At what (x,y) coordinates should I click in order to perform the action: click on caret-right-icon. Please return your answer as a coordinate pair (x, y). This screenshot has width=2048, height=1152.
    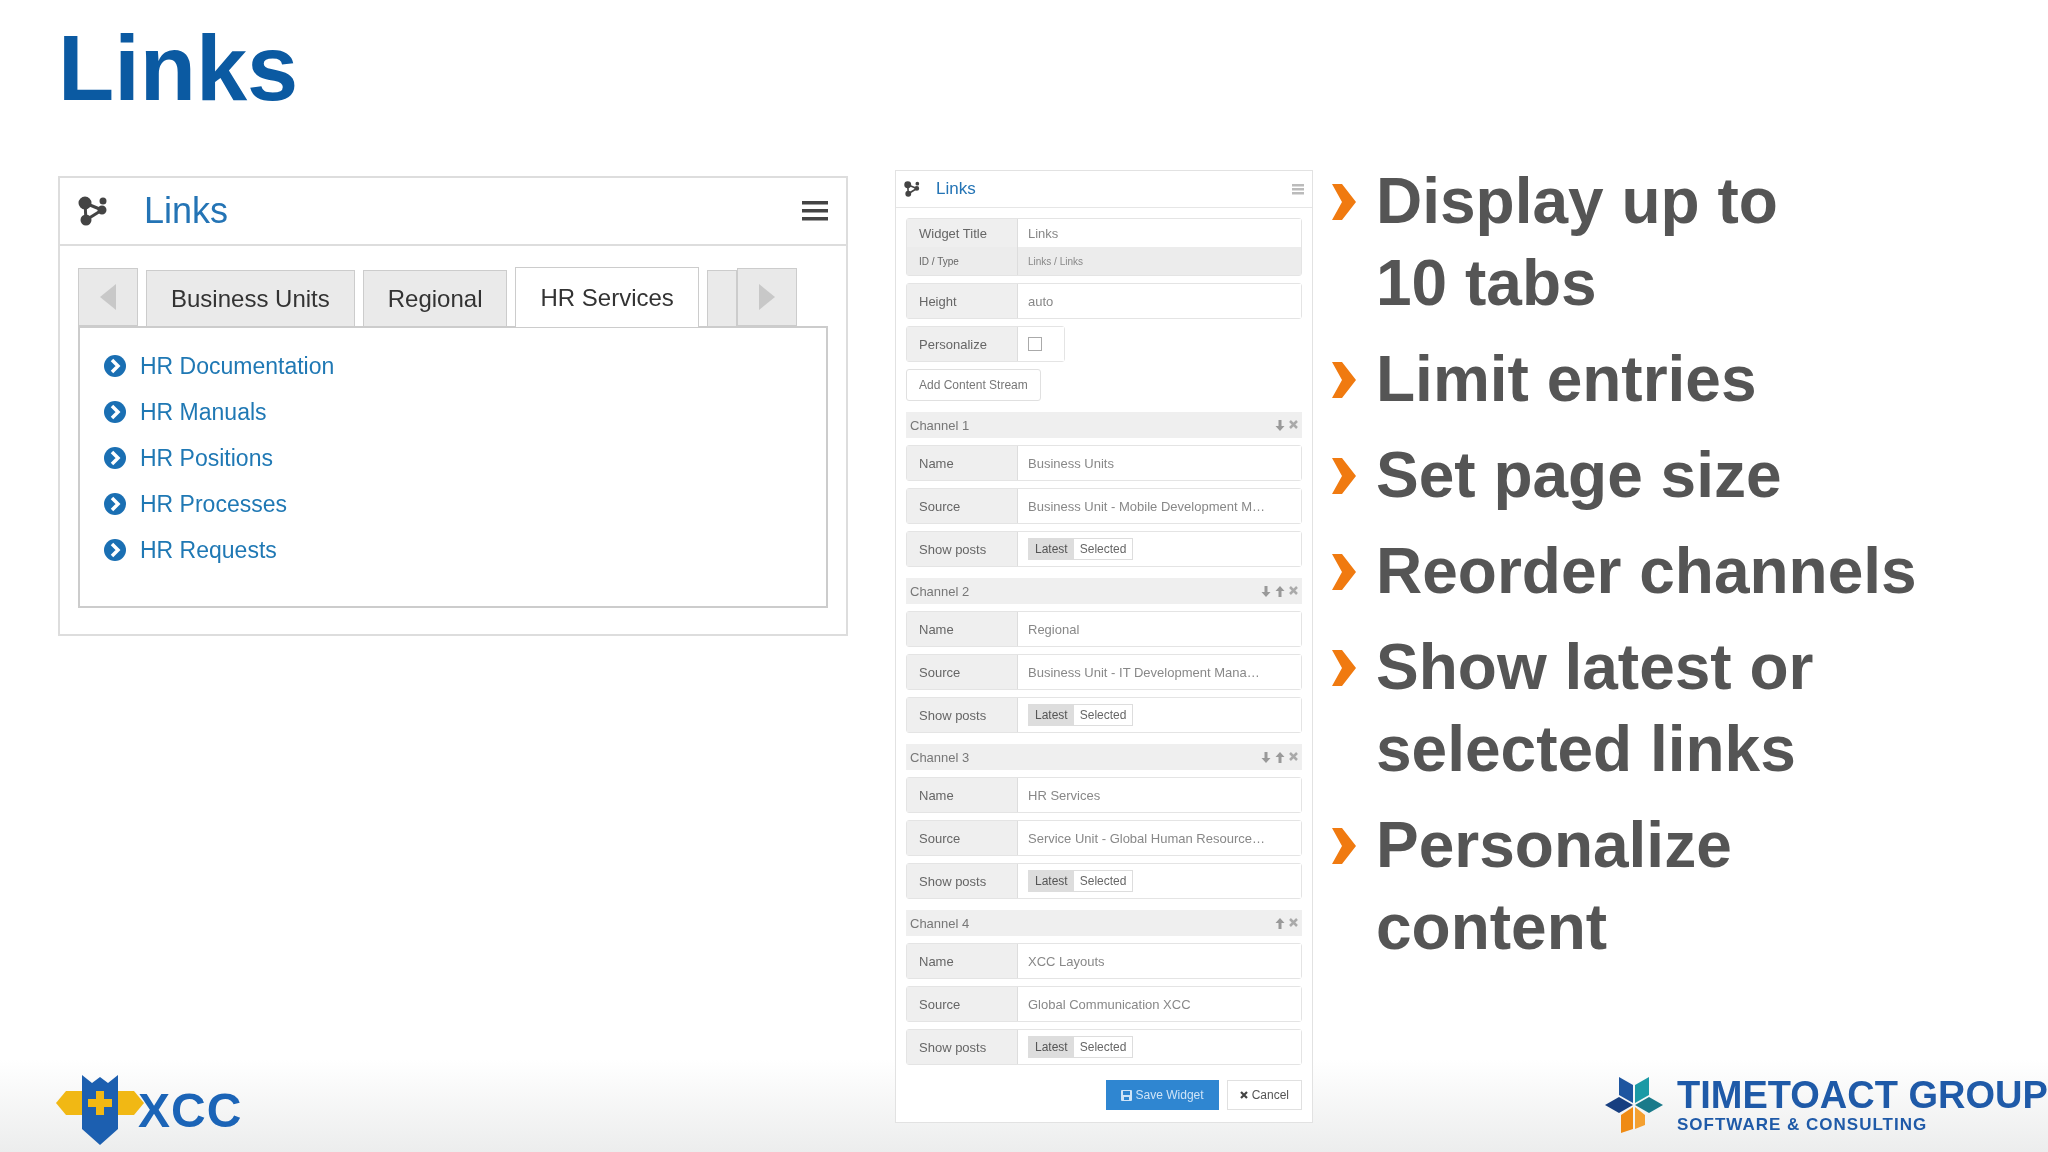
    Looking at the image, I should click on (766, 297).